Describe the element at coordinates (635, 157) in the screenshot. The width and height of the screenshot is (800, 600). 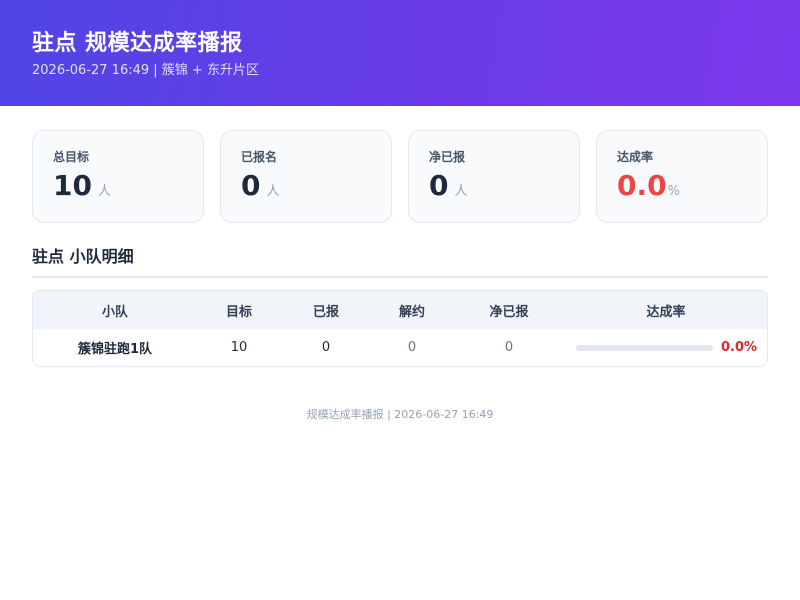
I see `stat-label: 达成率` at that location.